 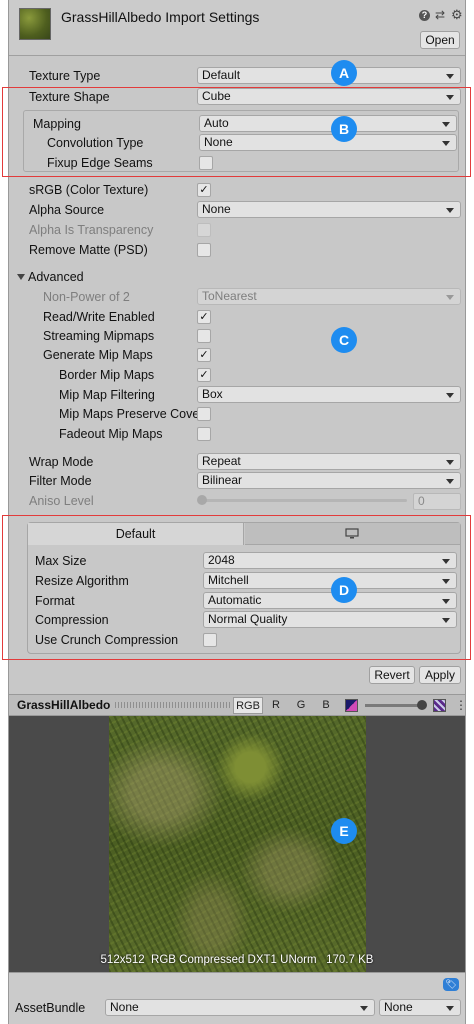 What do you see at coordinates (221, 75) in the screenshot?
I see `texture-type-value: Default` at bounding box center [221, 75].